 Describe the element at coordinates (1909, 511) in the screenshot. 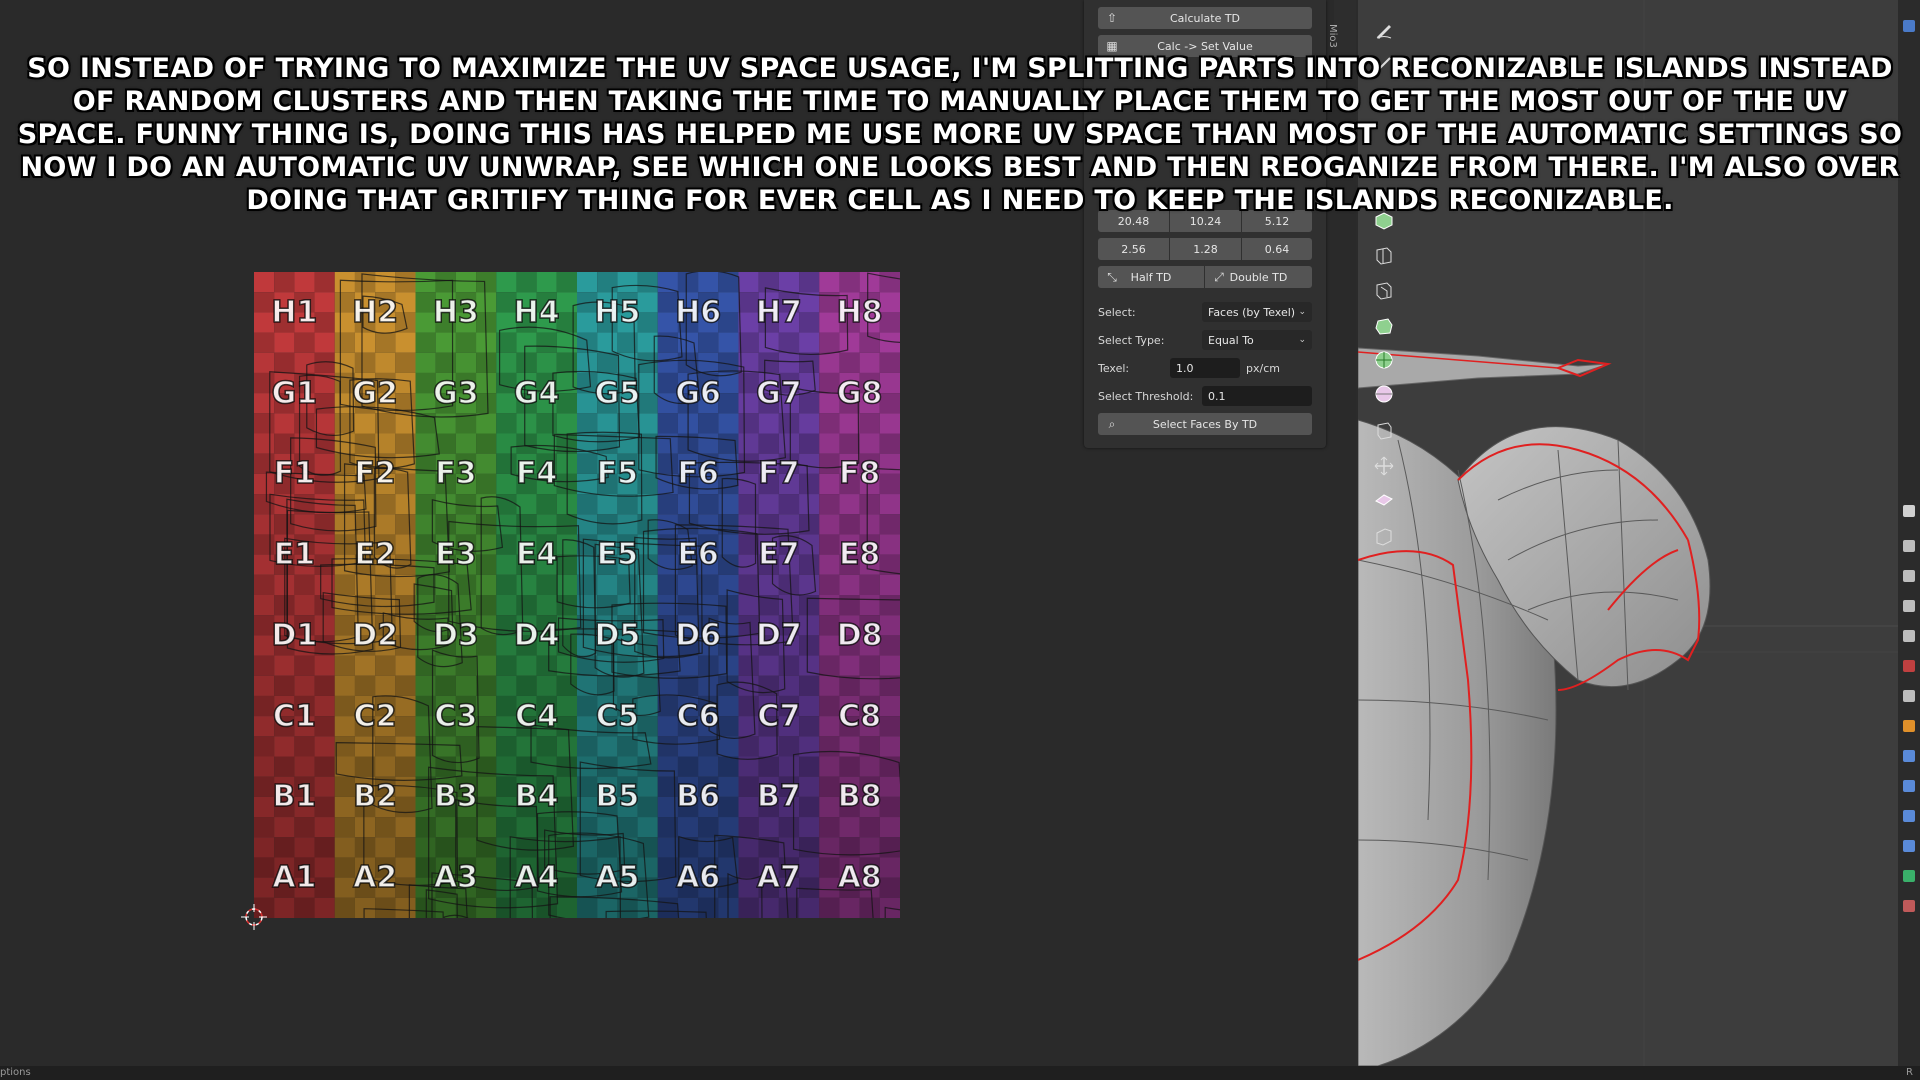

I see `tool-icon` at that location.